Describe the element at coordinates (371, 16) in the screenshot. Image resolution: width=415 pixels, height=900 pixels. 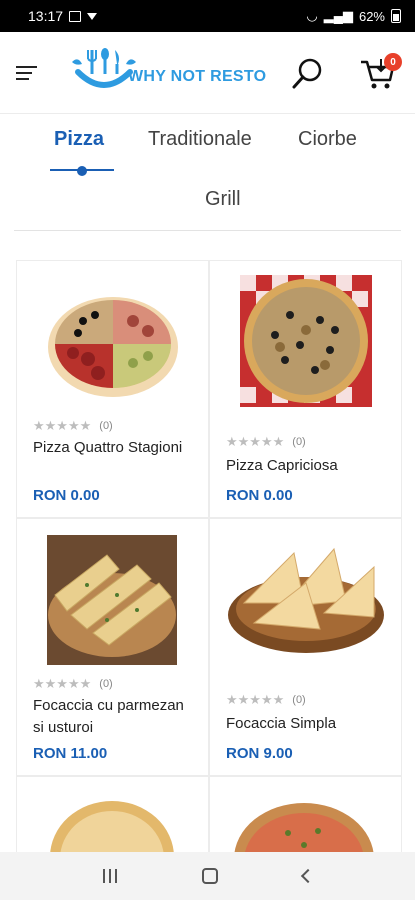
I see `battery-percent: 62%` at that location.